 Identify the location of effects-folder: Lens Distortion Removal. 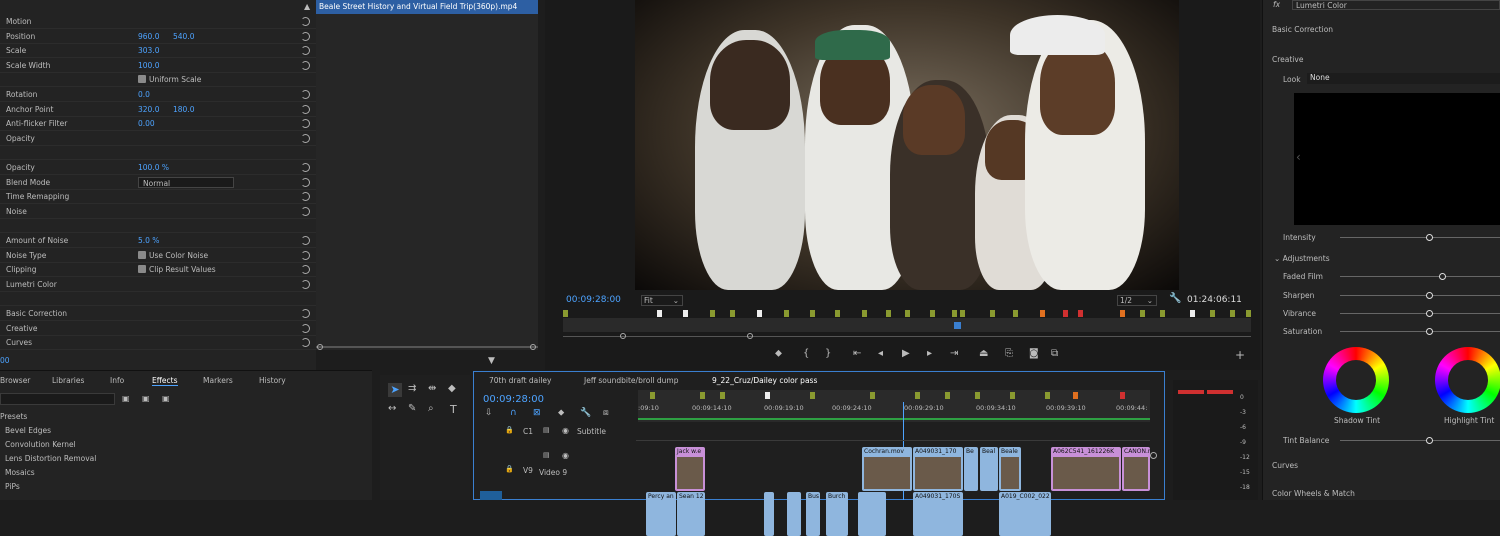
(50, 458).